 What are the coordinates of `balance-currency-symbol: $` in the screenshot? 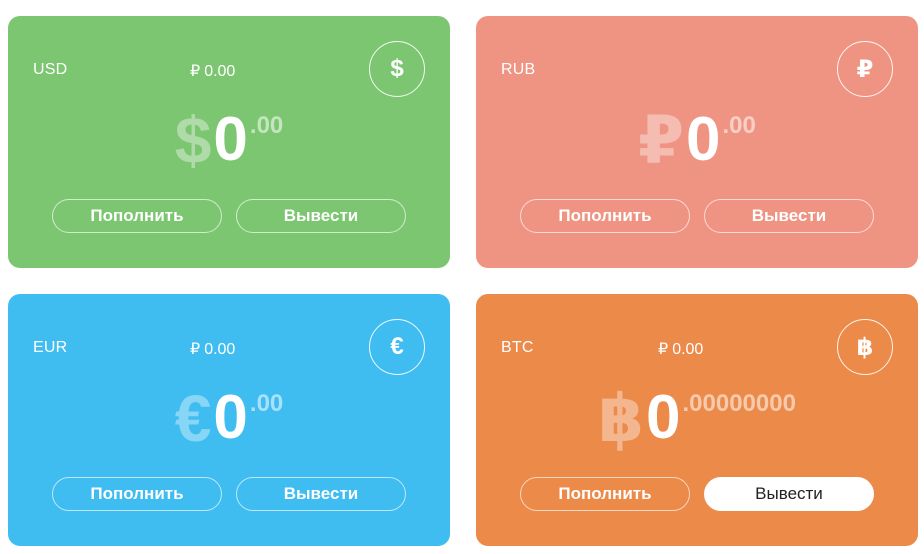 It's located at (193, 140).